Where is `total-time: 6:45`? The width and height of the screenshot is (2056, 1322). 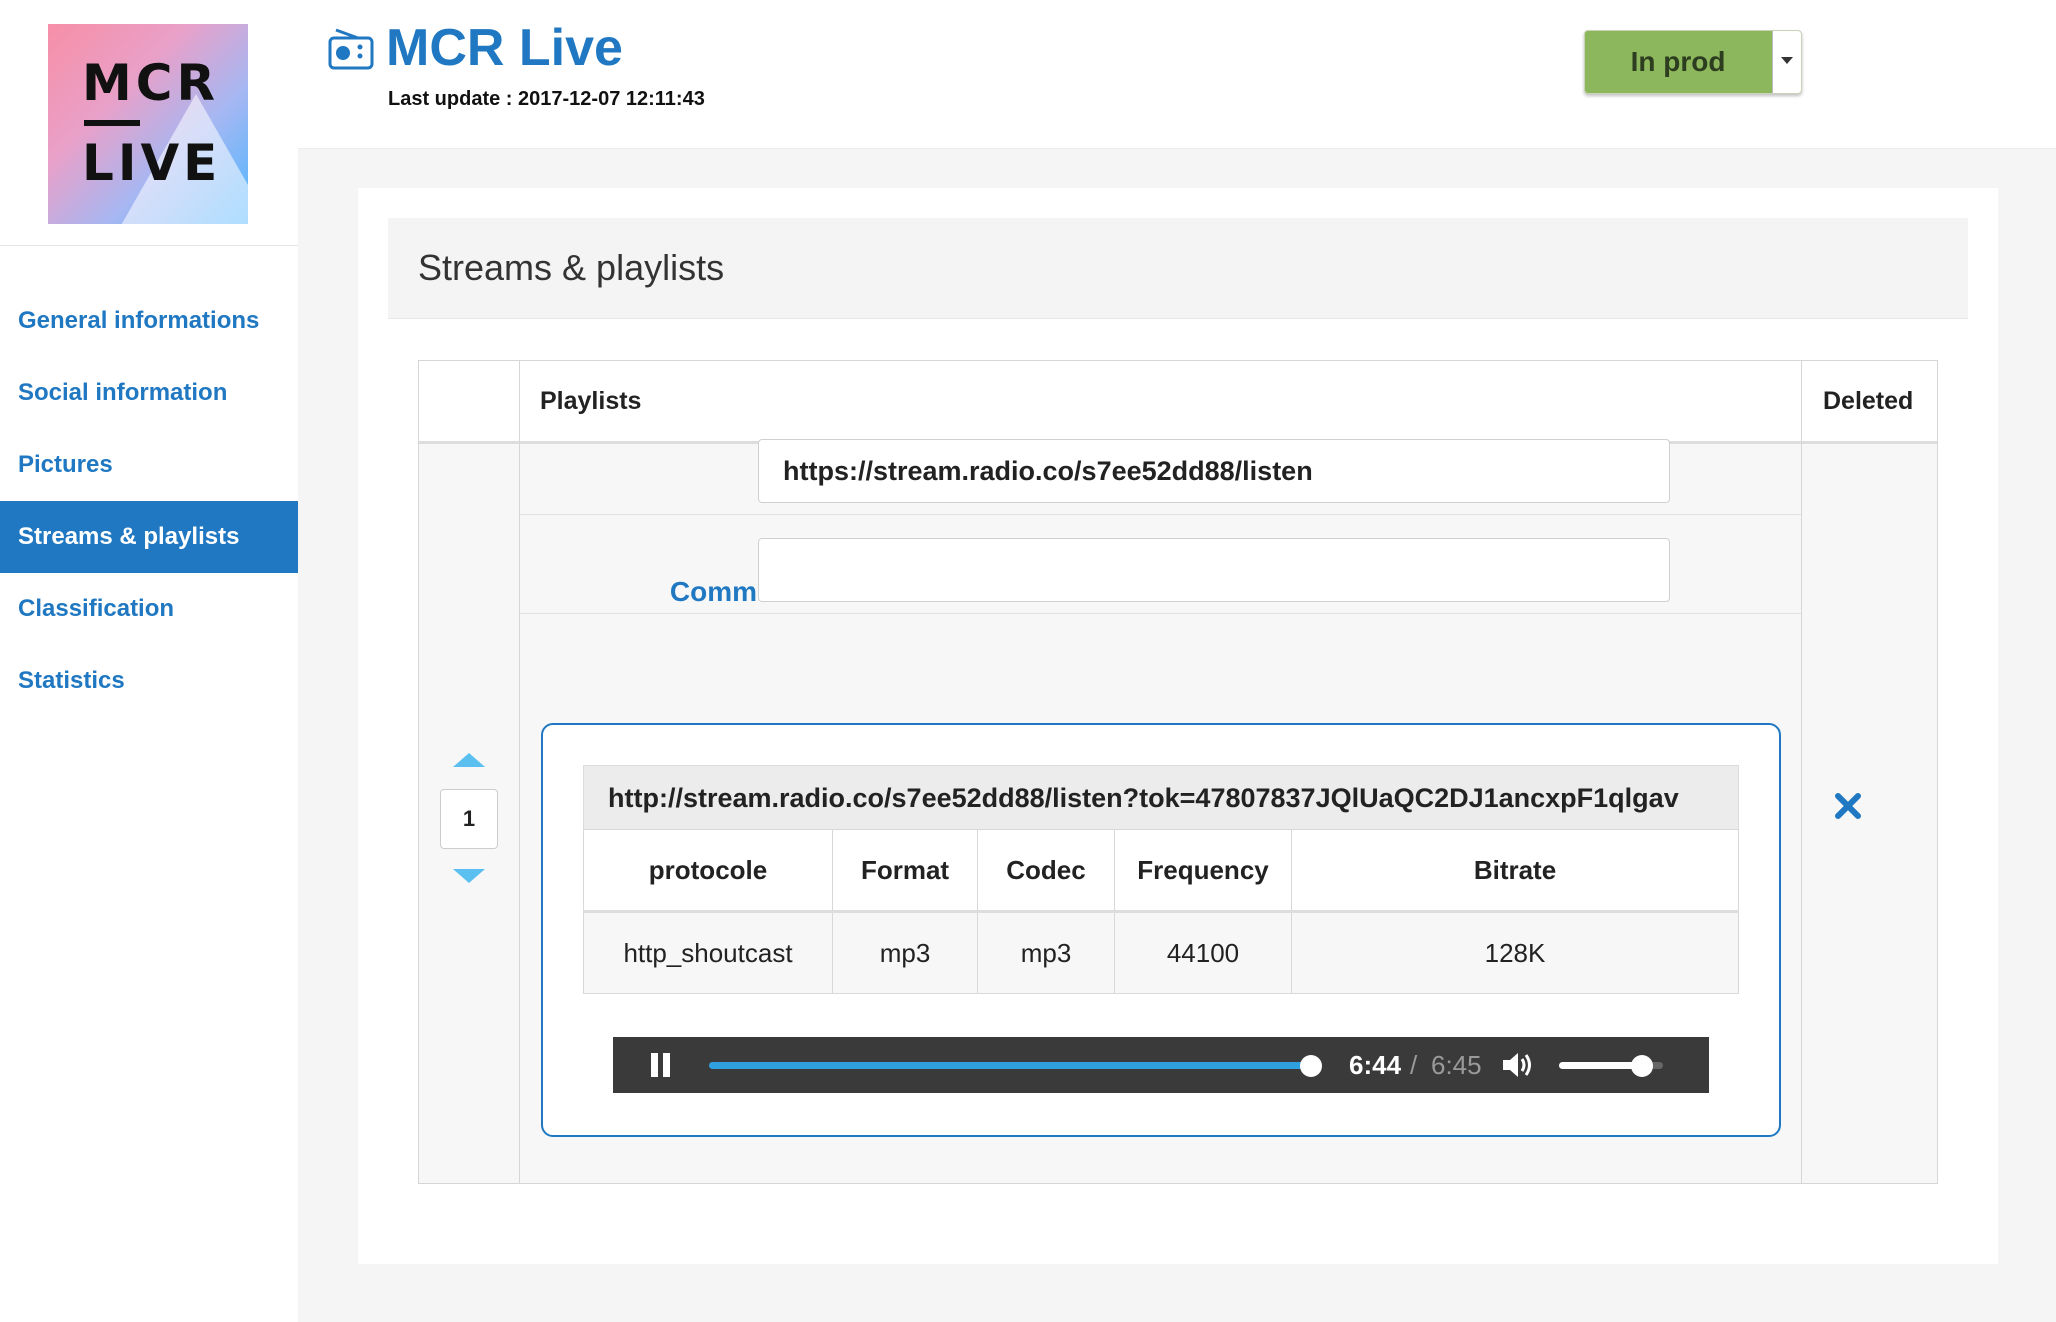
total-time: 6:45 is located at coordinates (1456, 1065).